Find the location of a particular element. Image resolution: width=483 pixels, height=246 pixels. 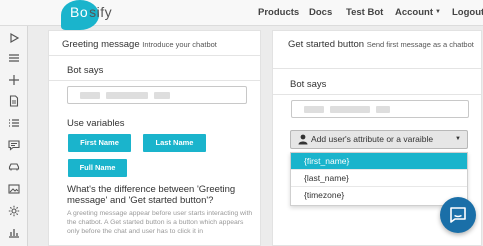

car-icon is located at coordinates (14, 167).